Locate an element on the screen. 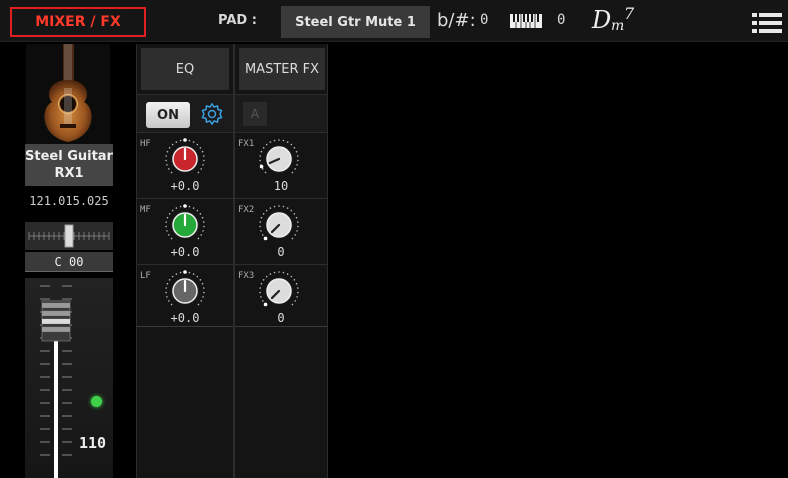 This screenshot has height=478, width=788. fx-send-2-label: FX2 is located at coordinates (246, 210).